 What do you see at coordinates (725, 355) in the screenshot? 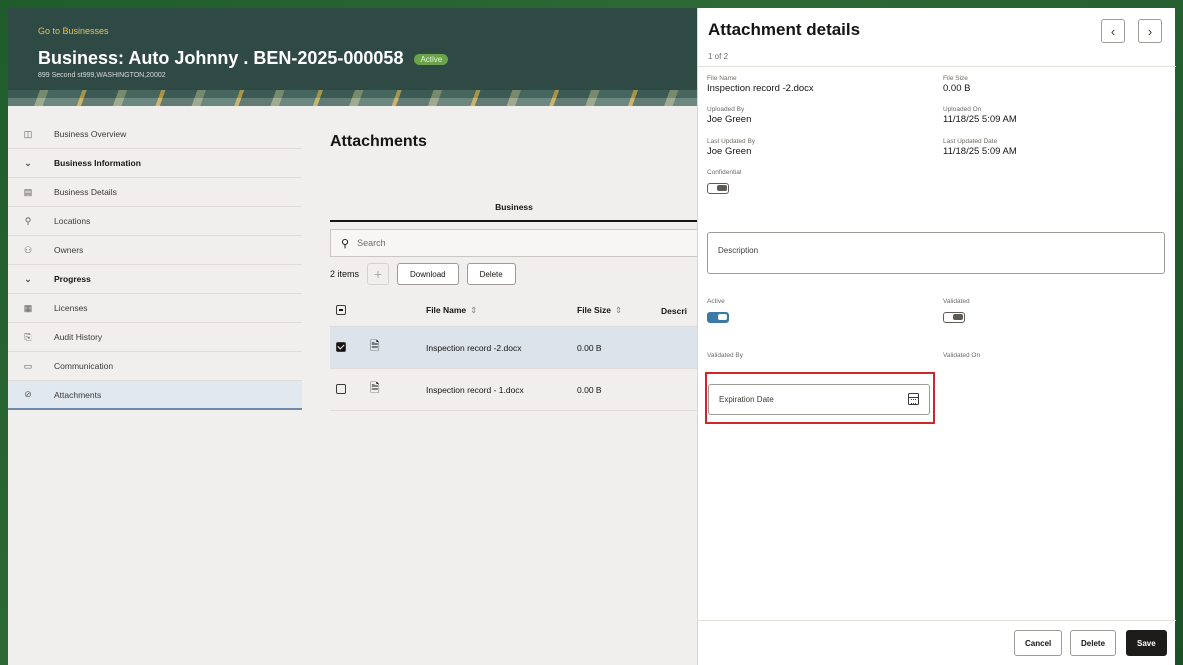
I see `validated-by-label: Validated By` at bounding box center [725, 355].